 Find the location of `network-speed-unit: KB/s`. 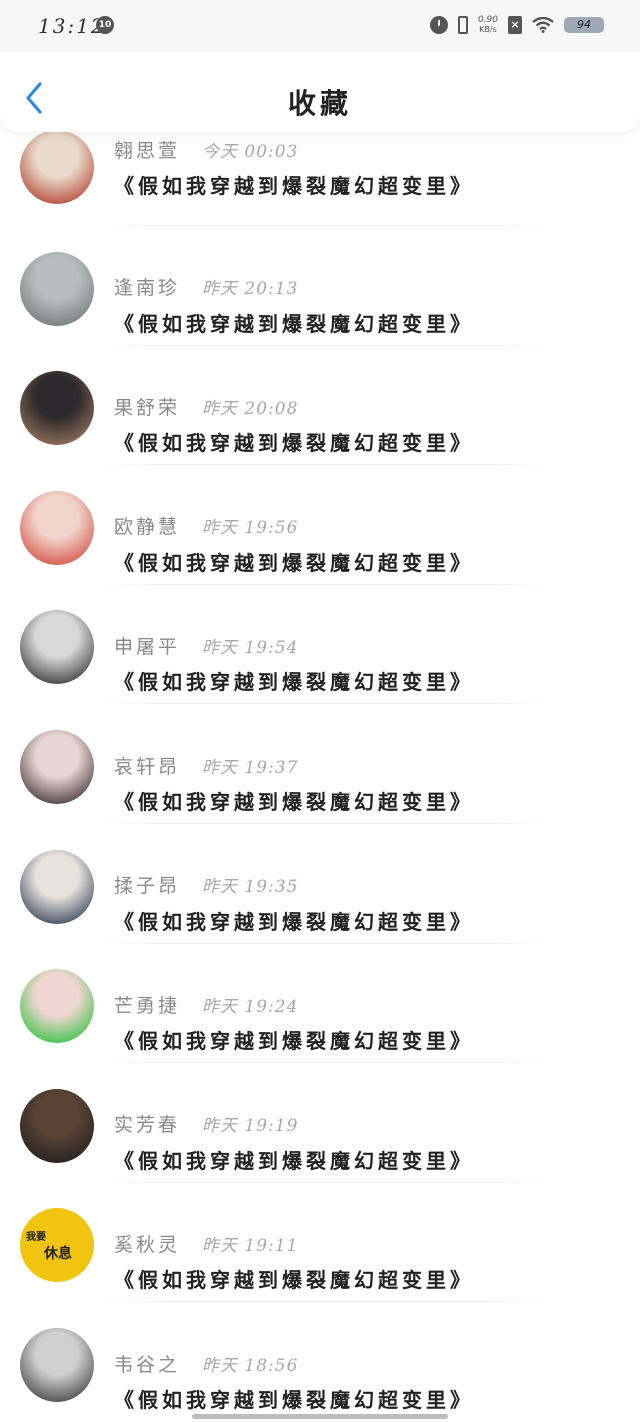

network-speed-unit: KB/s is located at coordinates (488, 29).